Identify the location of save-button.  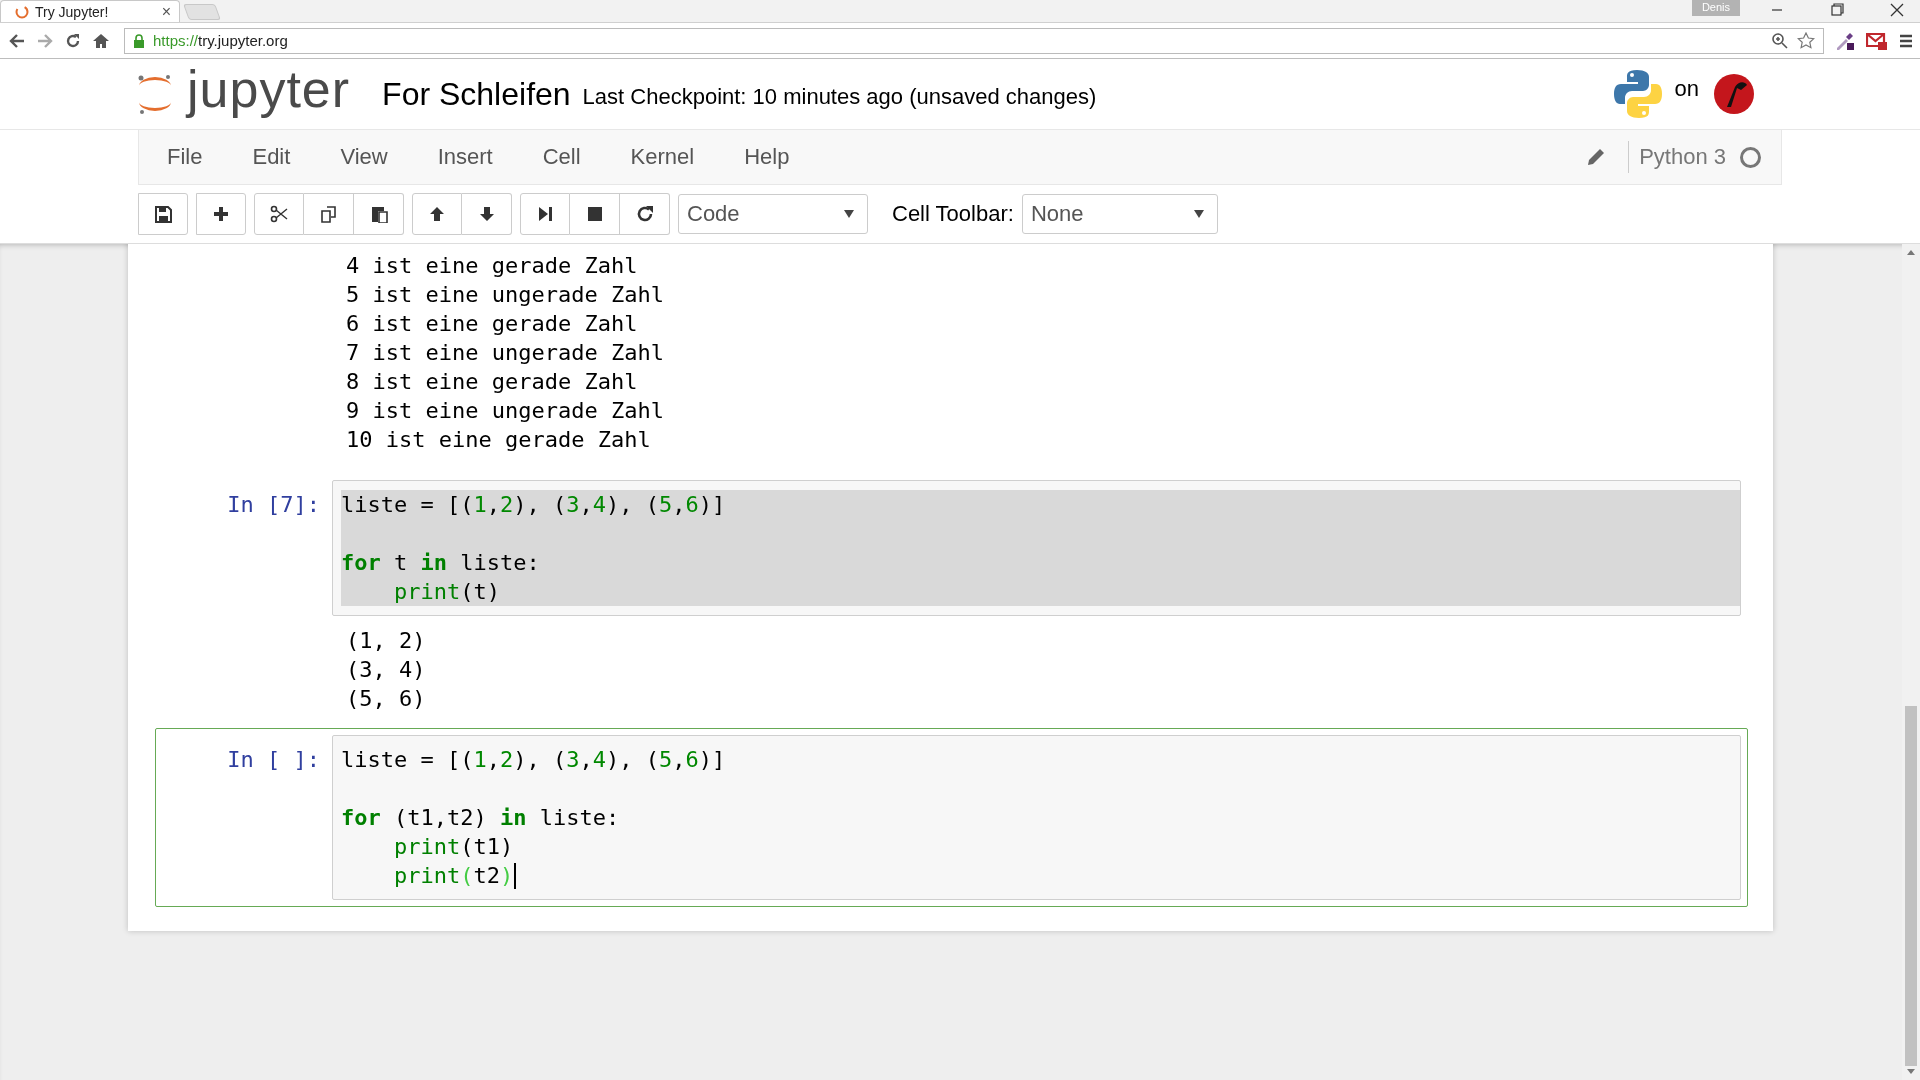
(163, 214).